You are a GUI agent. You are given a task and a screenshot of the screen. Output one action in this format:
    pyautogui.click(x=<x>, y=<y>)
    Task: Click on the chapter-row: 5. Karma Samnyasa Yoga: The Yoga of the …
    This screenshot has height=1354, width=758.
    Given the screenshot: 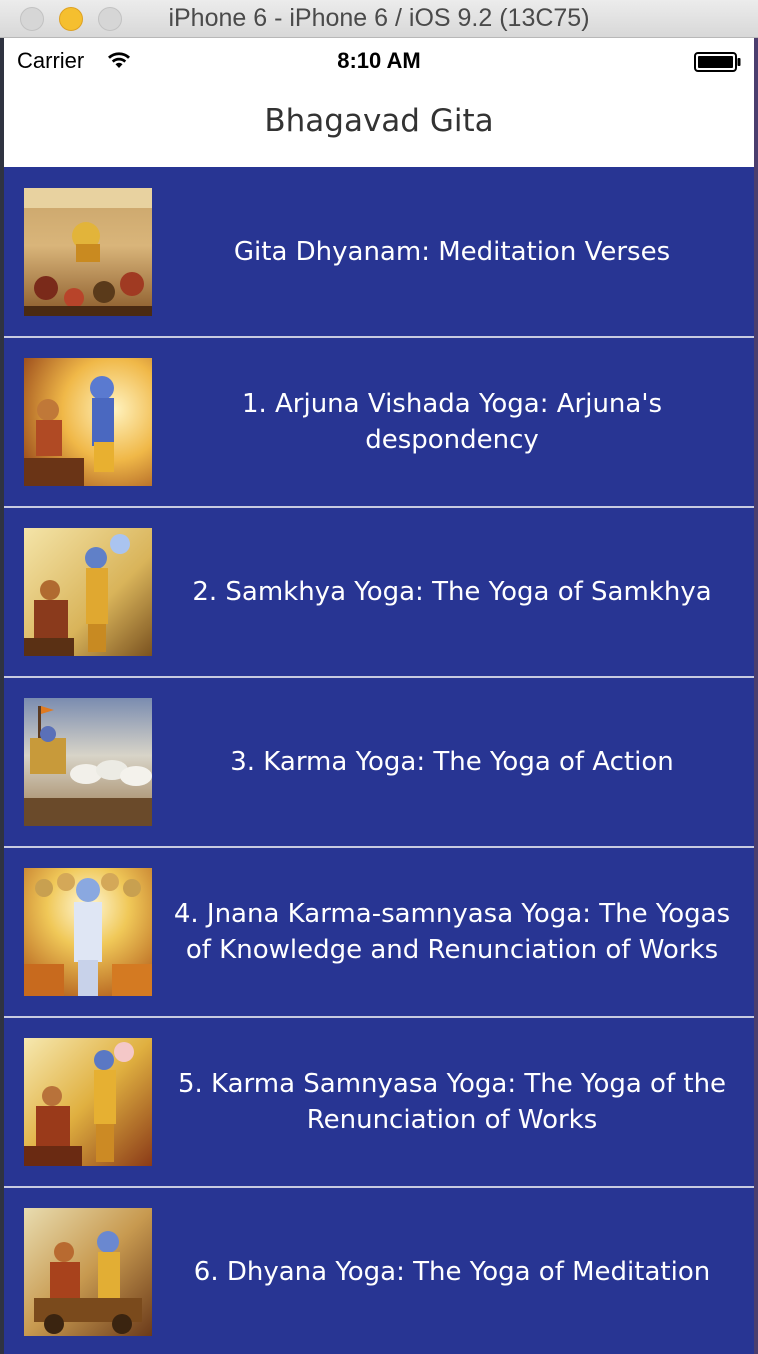 What is the action you would take?
    pyautogui.click(x=379, y=1103)
    